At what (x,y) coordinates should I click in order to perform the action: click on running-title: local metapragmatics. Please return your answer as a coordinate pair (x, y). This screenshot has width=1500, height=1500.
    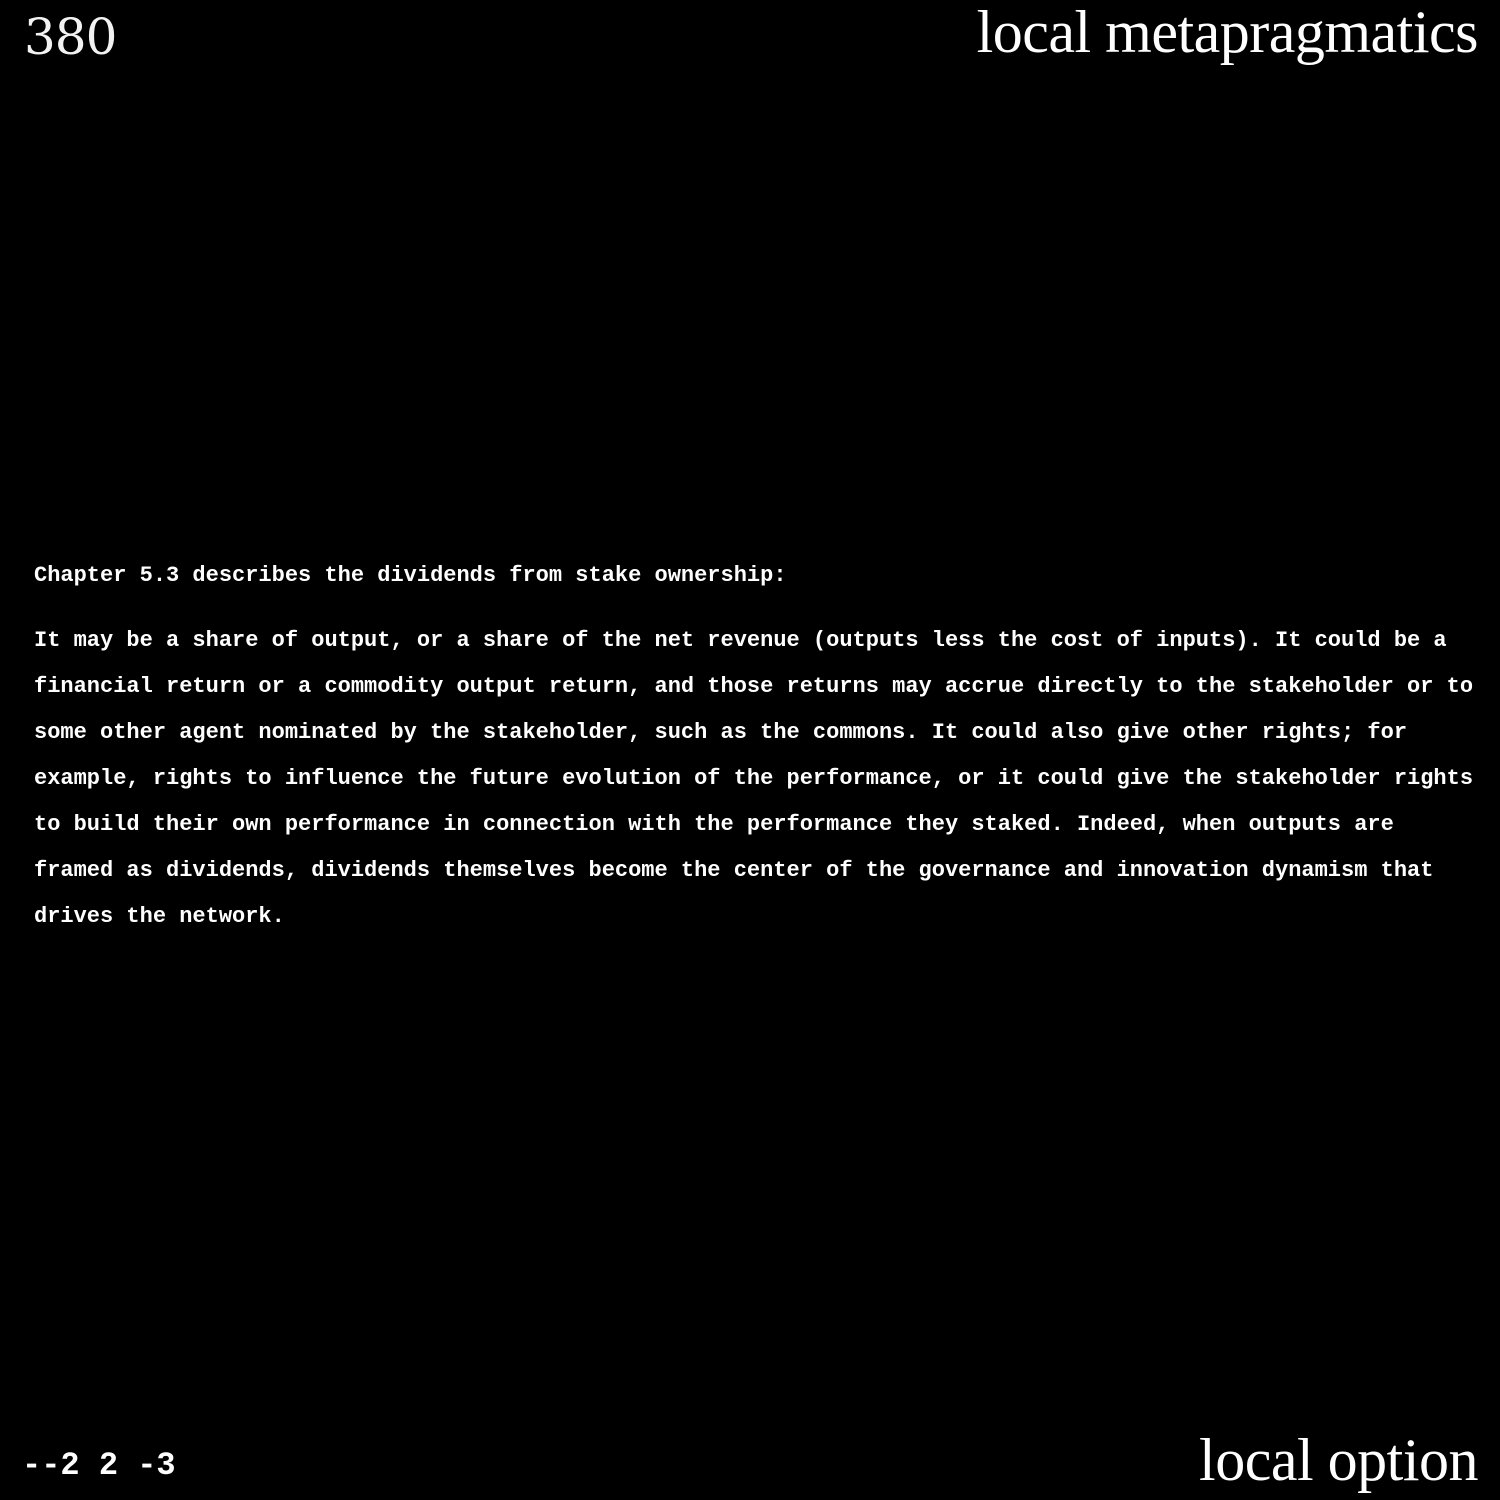
    Looking at the image, I should click on (1227, 32).